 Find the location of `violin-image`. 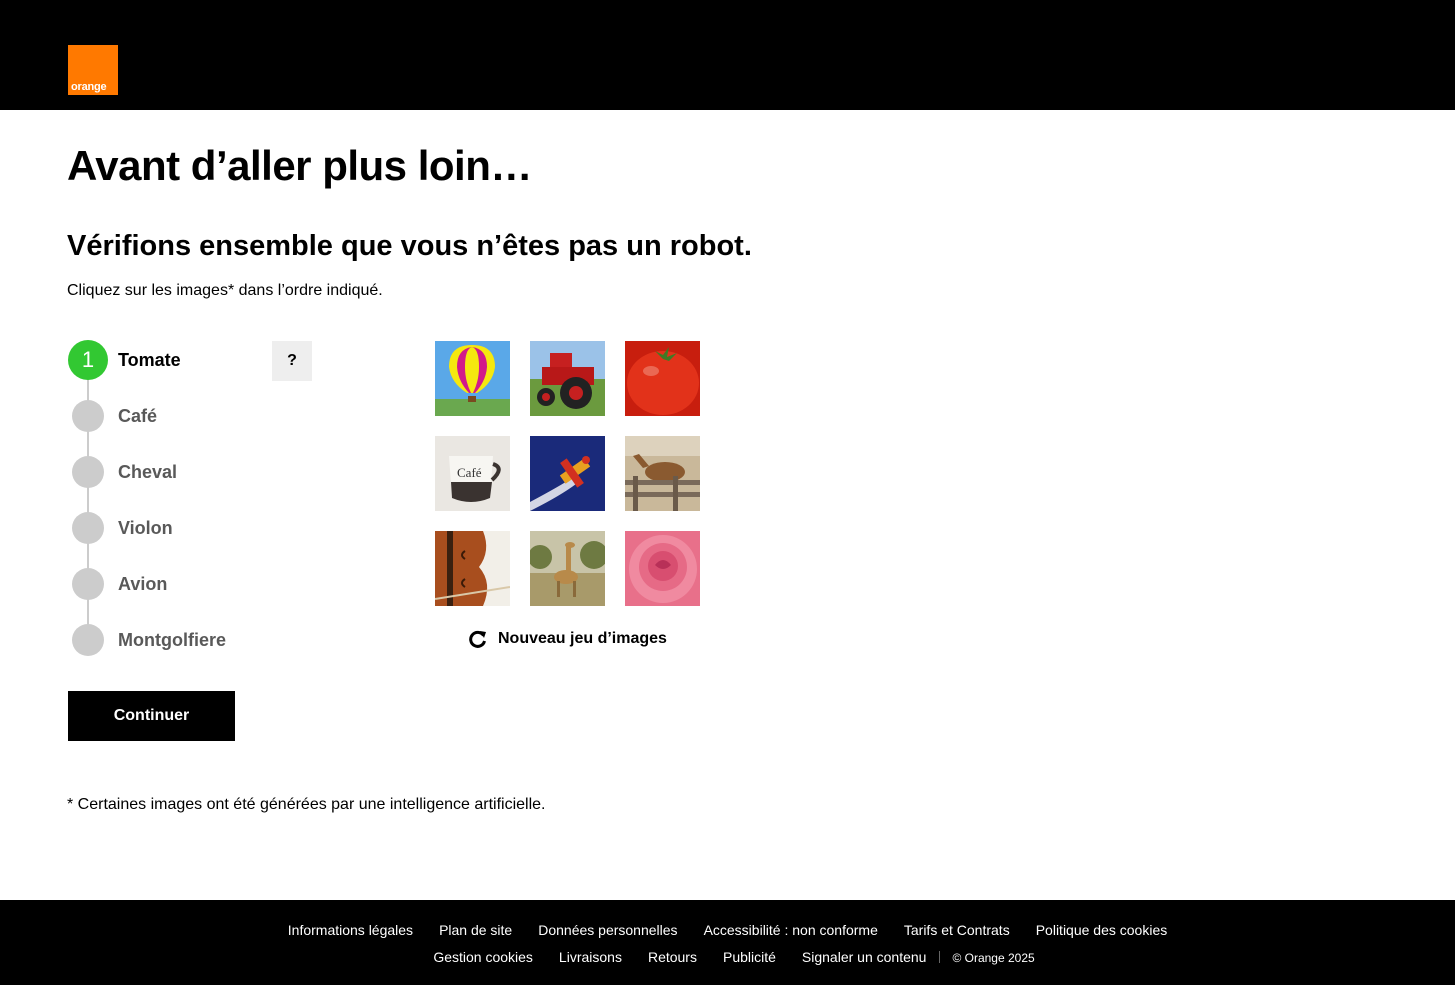

violin-image is located at coordinates (472, 568).